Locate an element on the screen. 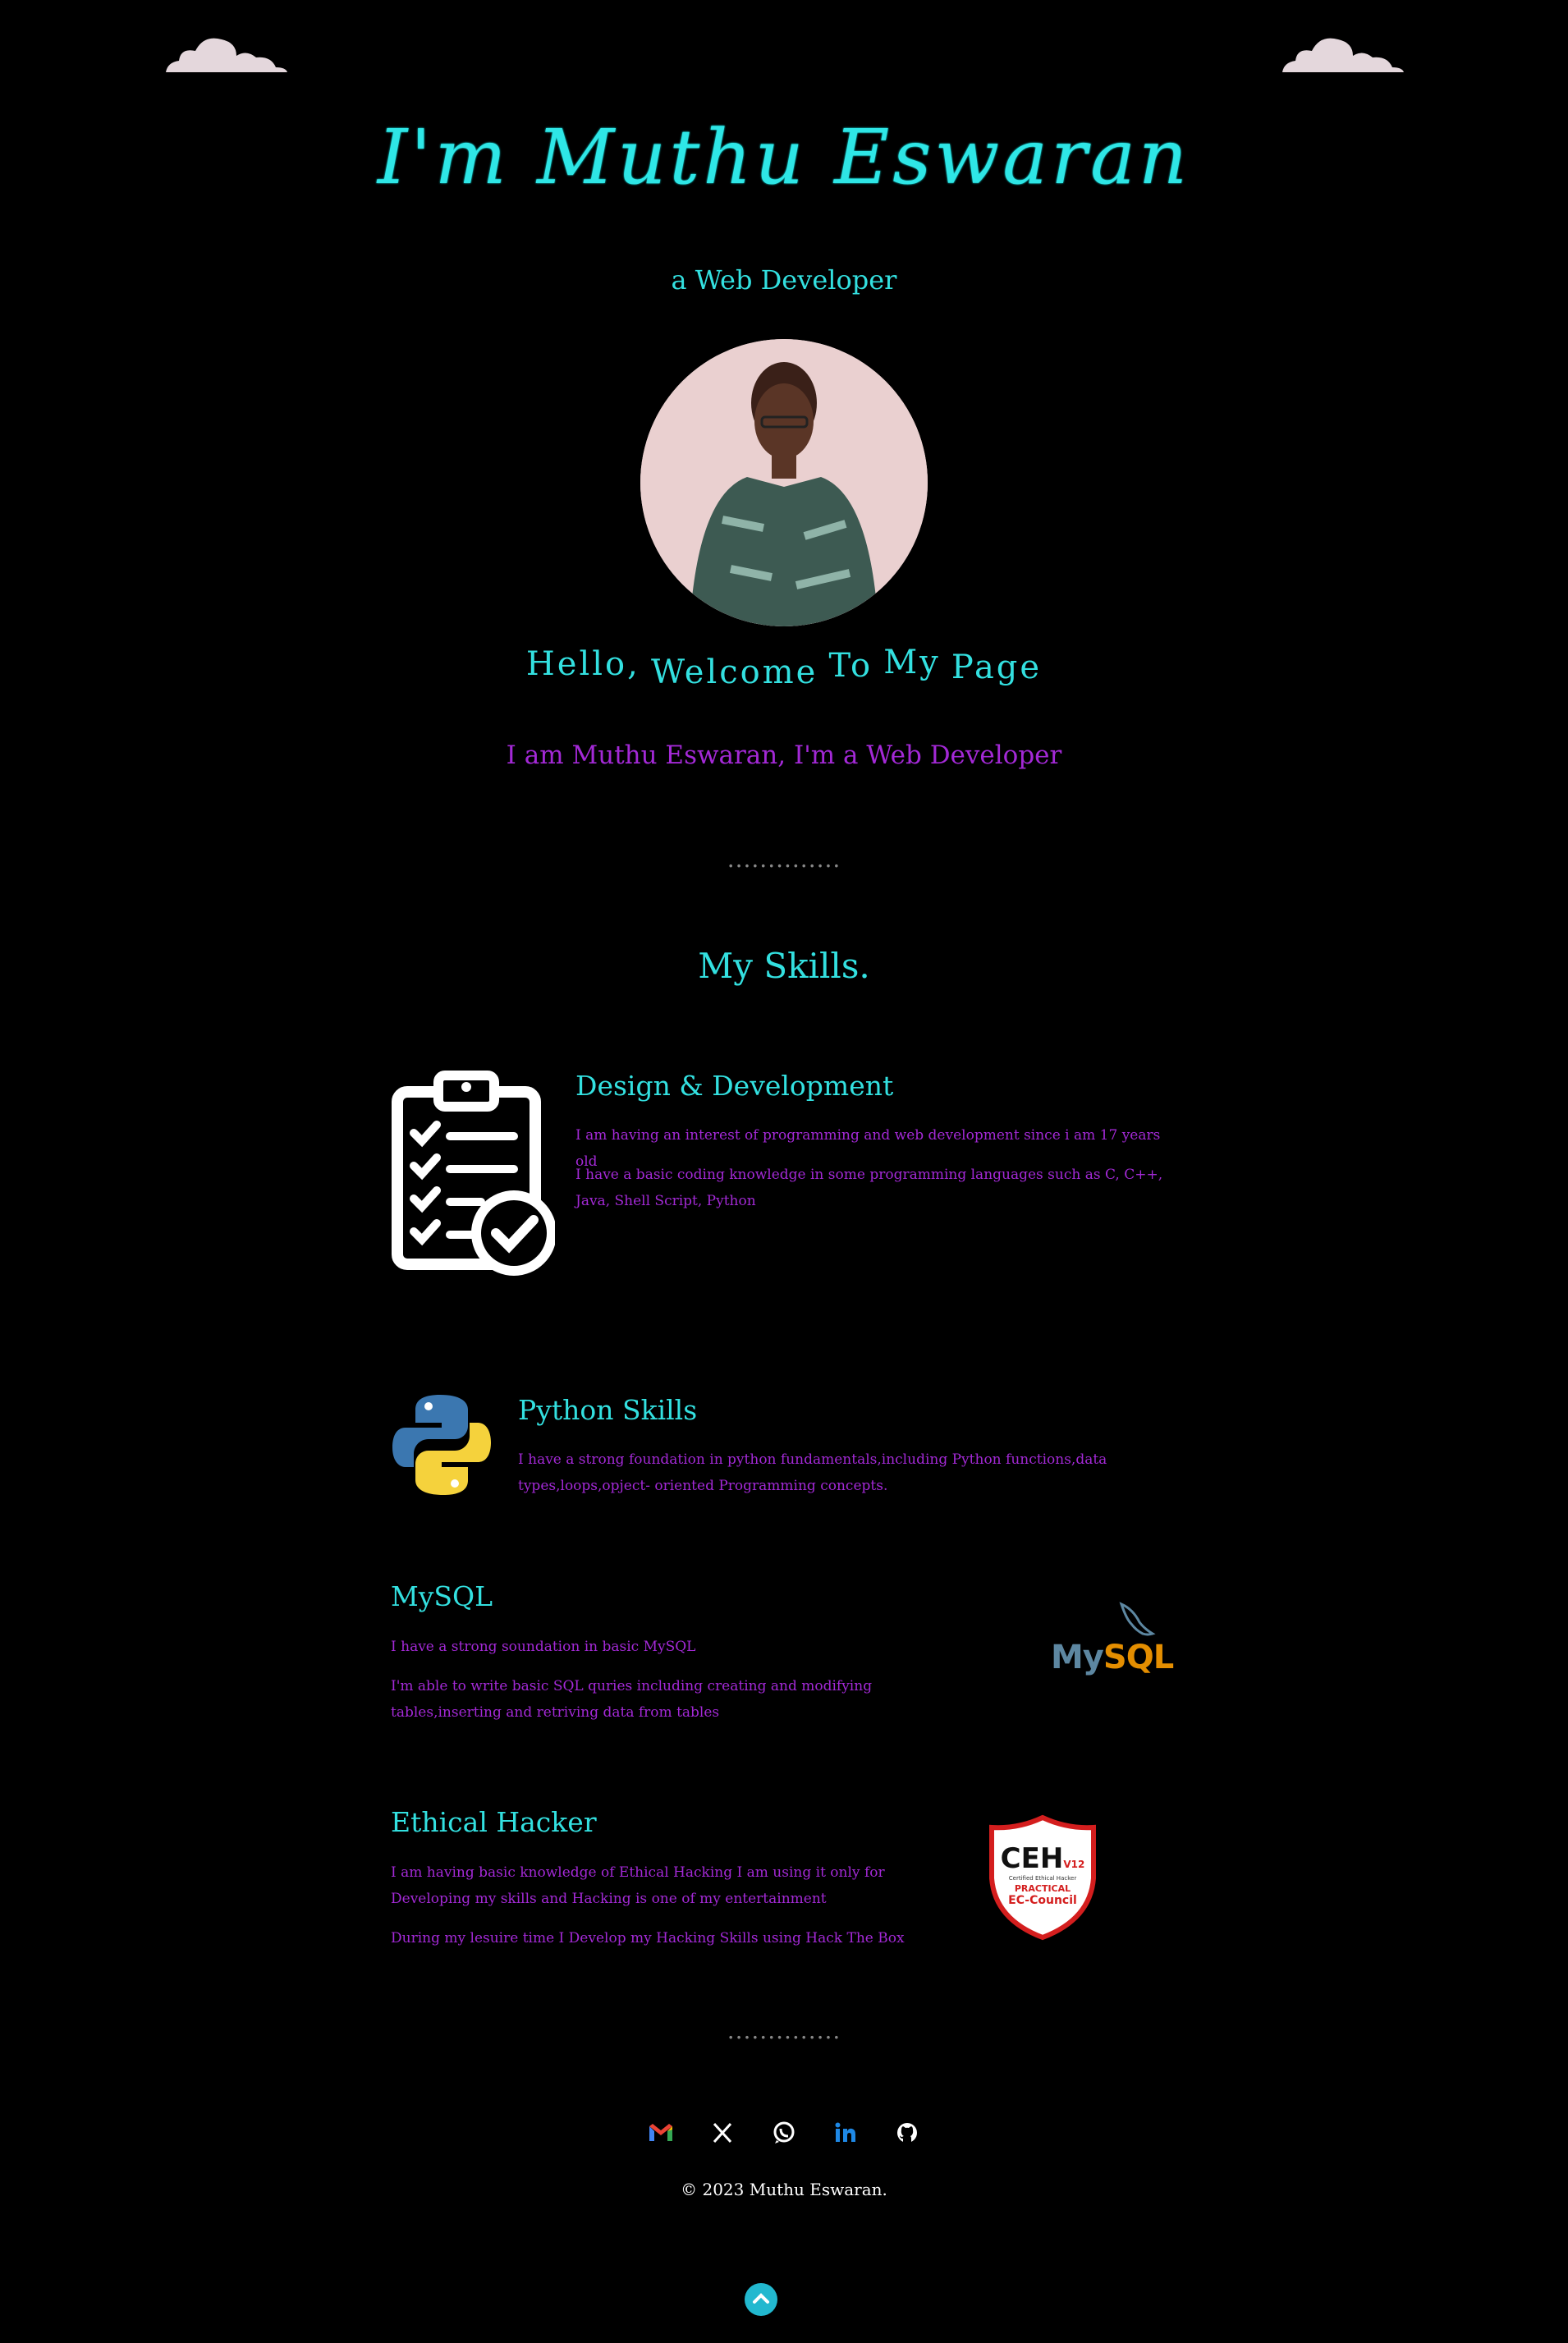  welcome-word: To is located at coordinates (850, 666).